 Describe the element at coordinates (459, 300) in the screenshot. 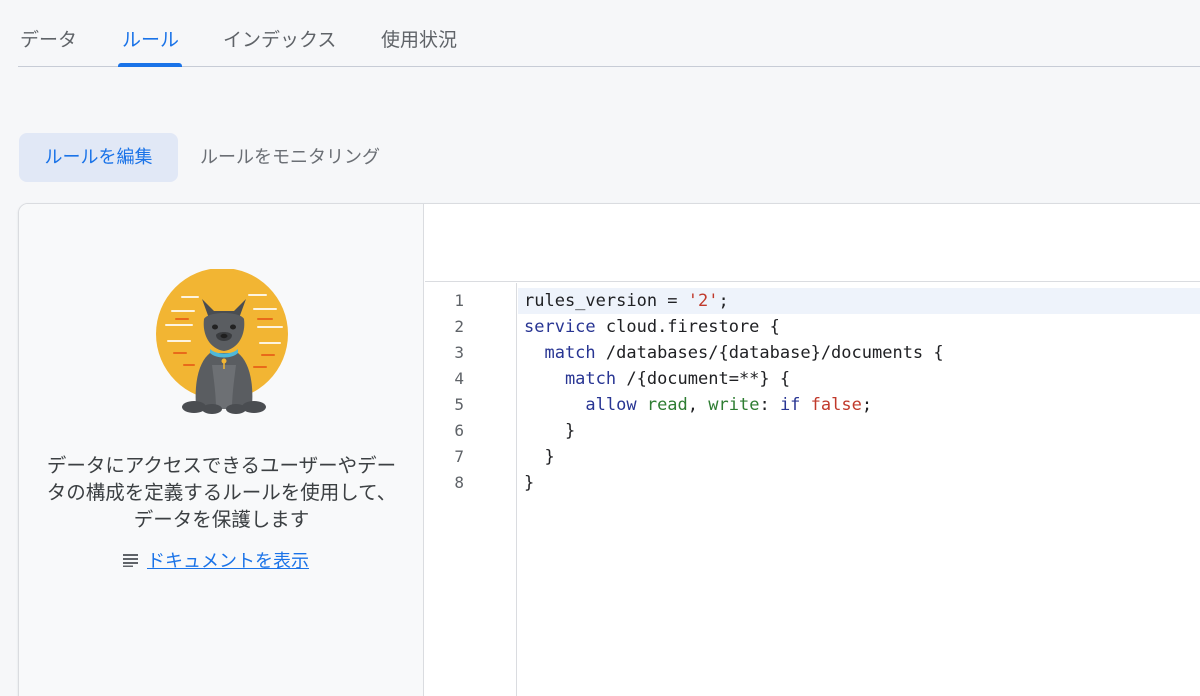

I see `line-number: 1` at that location.